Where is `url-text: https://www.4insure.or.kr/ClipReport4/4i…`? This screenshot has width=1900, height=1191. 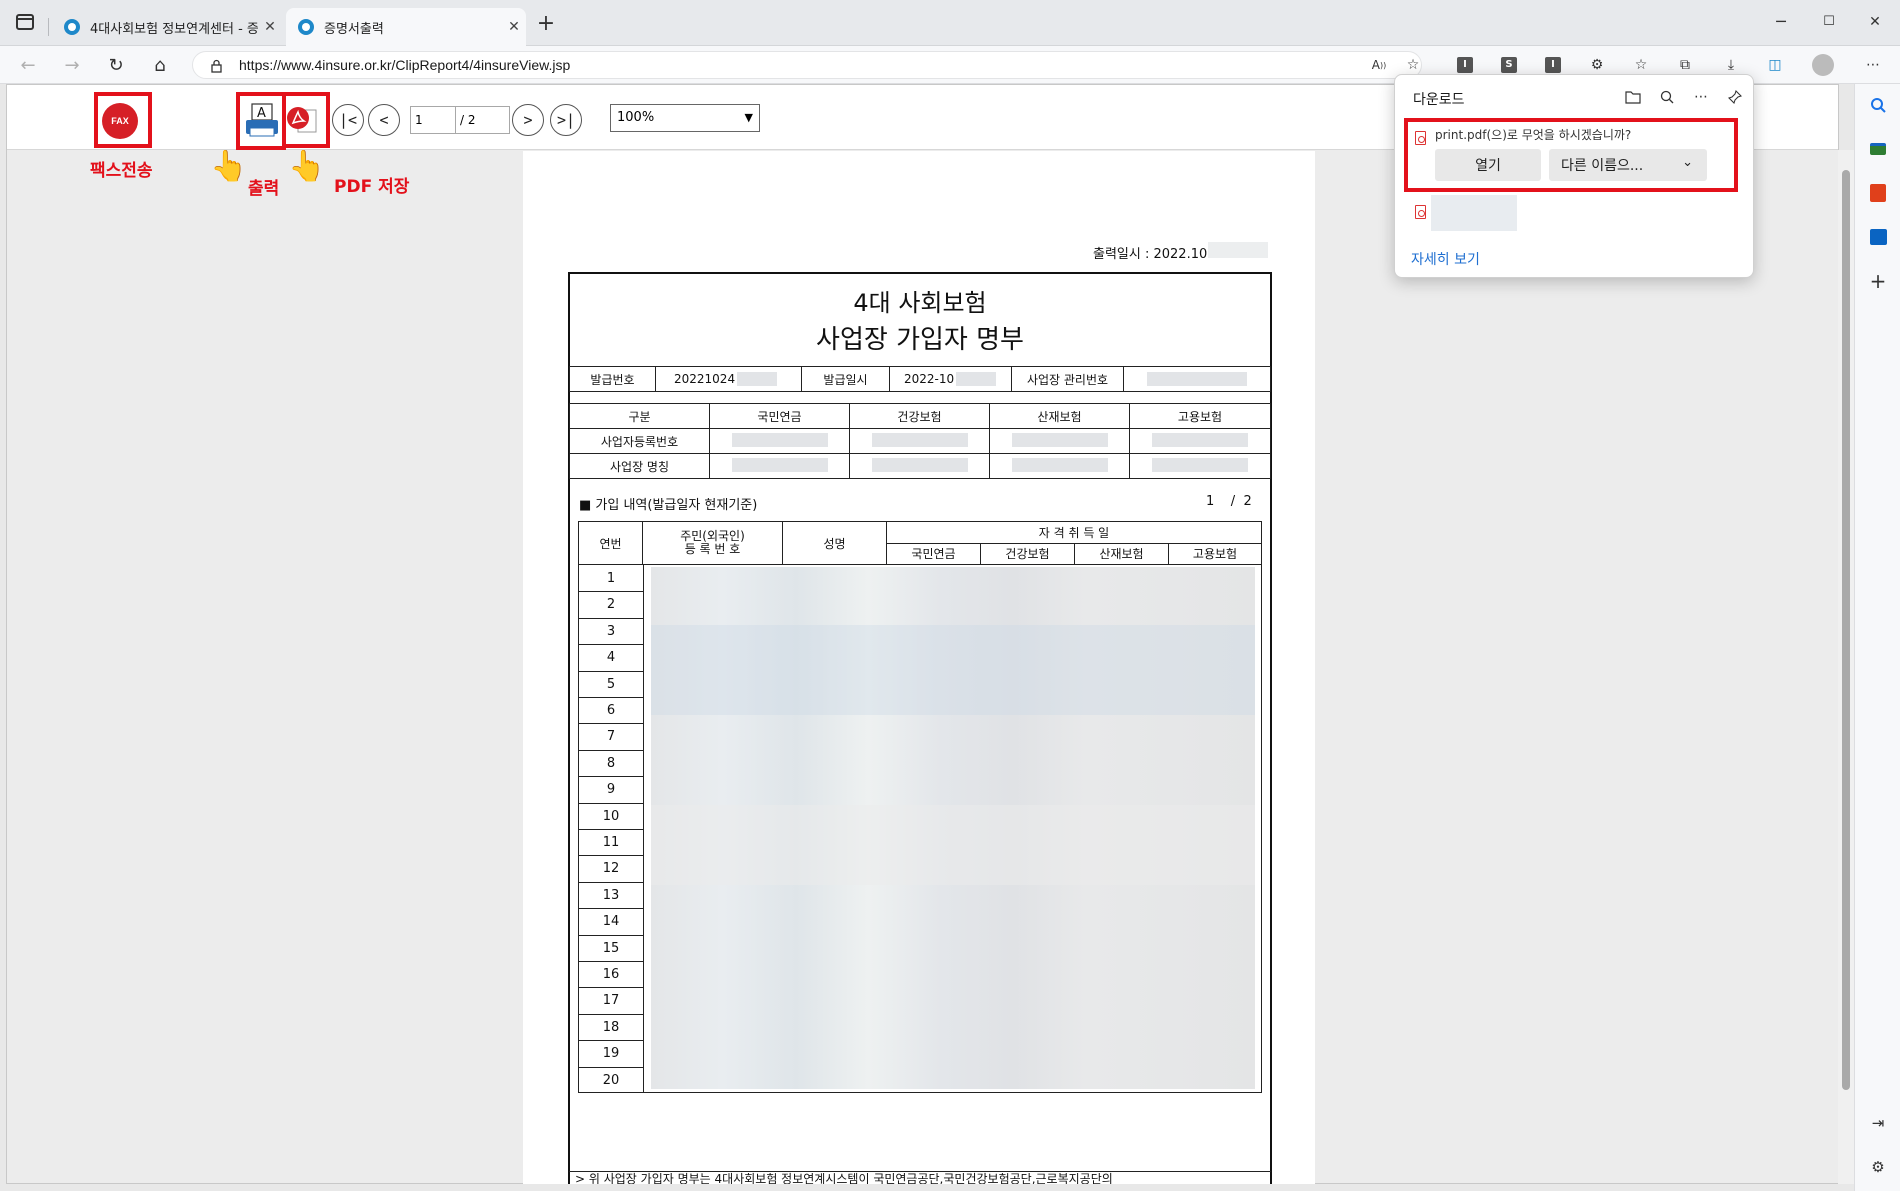 url-text: https://www.4insure.or.kr/ClipReport4/4i… is located at coordinates (405, 65).